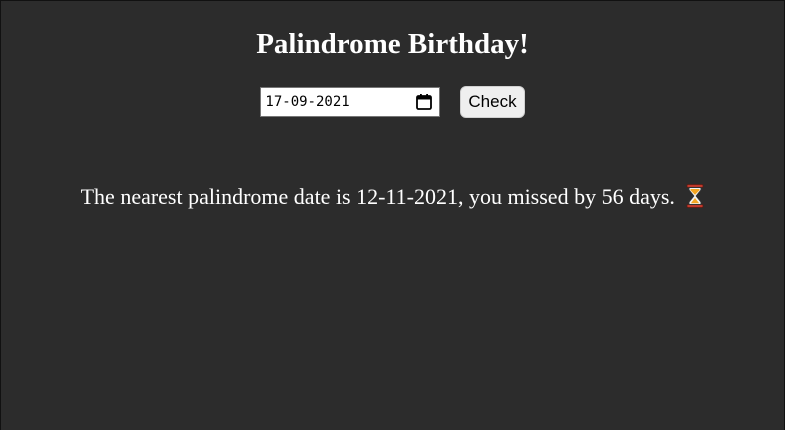  I want to click on page-title: Palindrome Birthday!, so click(392, 44).